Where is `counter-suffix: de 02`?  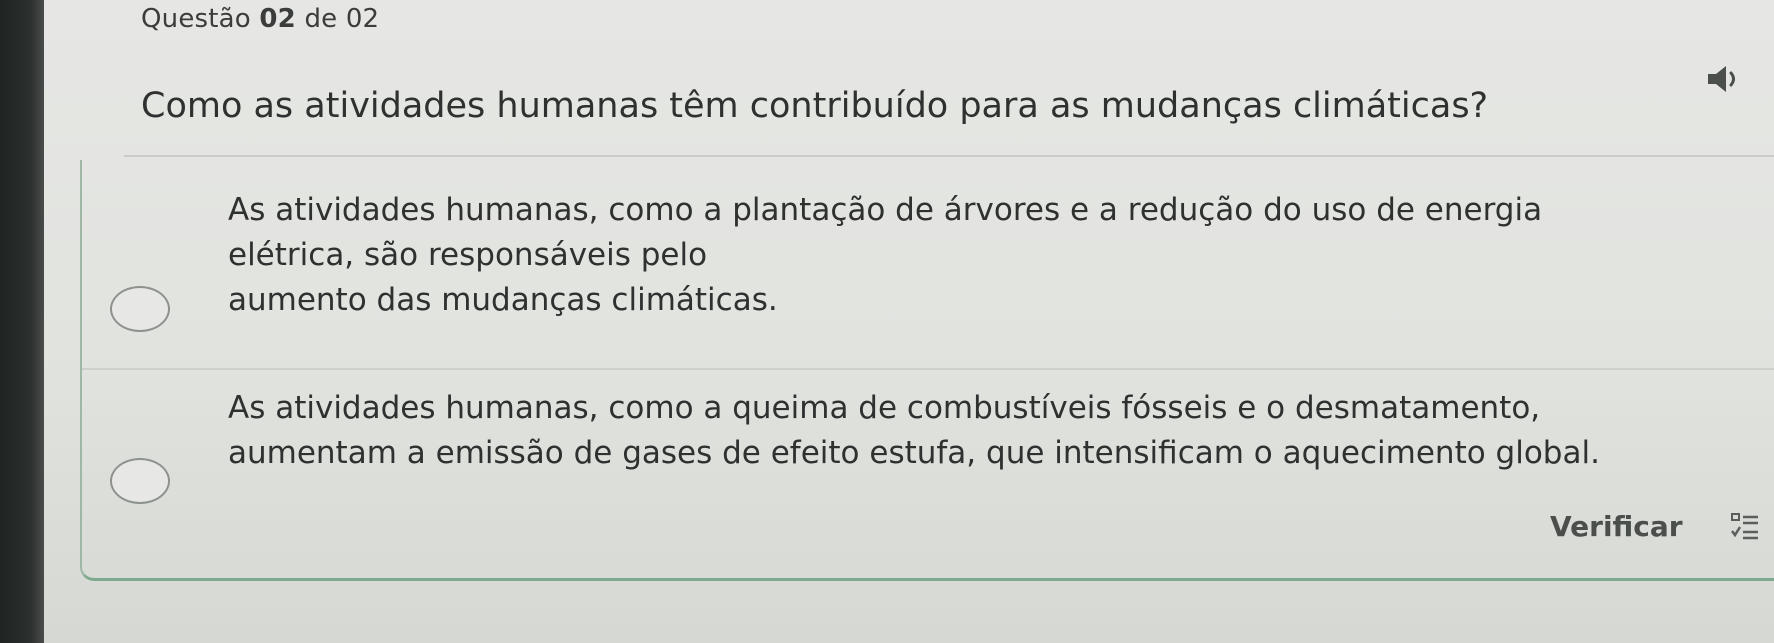
counter-suffix: de 02 is located at coordinates (342, 19).